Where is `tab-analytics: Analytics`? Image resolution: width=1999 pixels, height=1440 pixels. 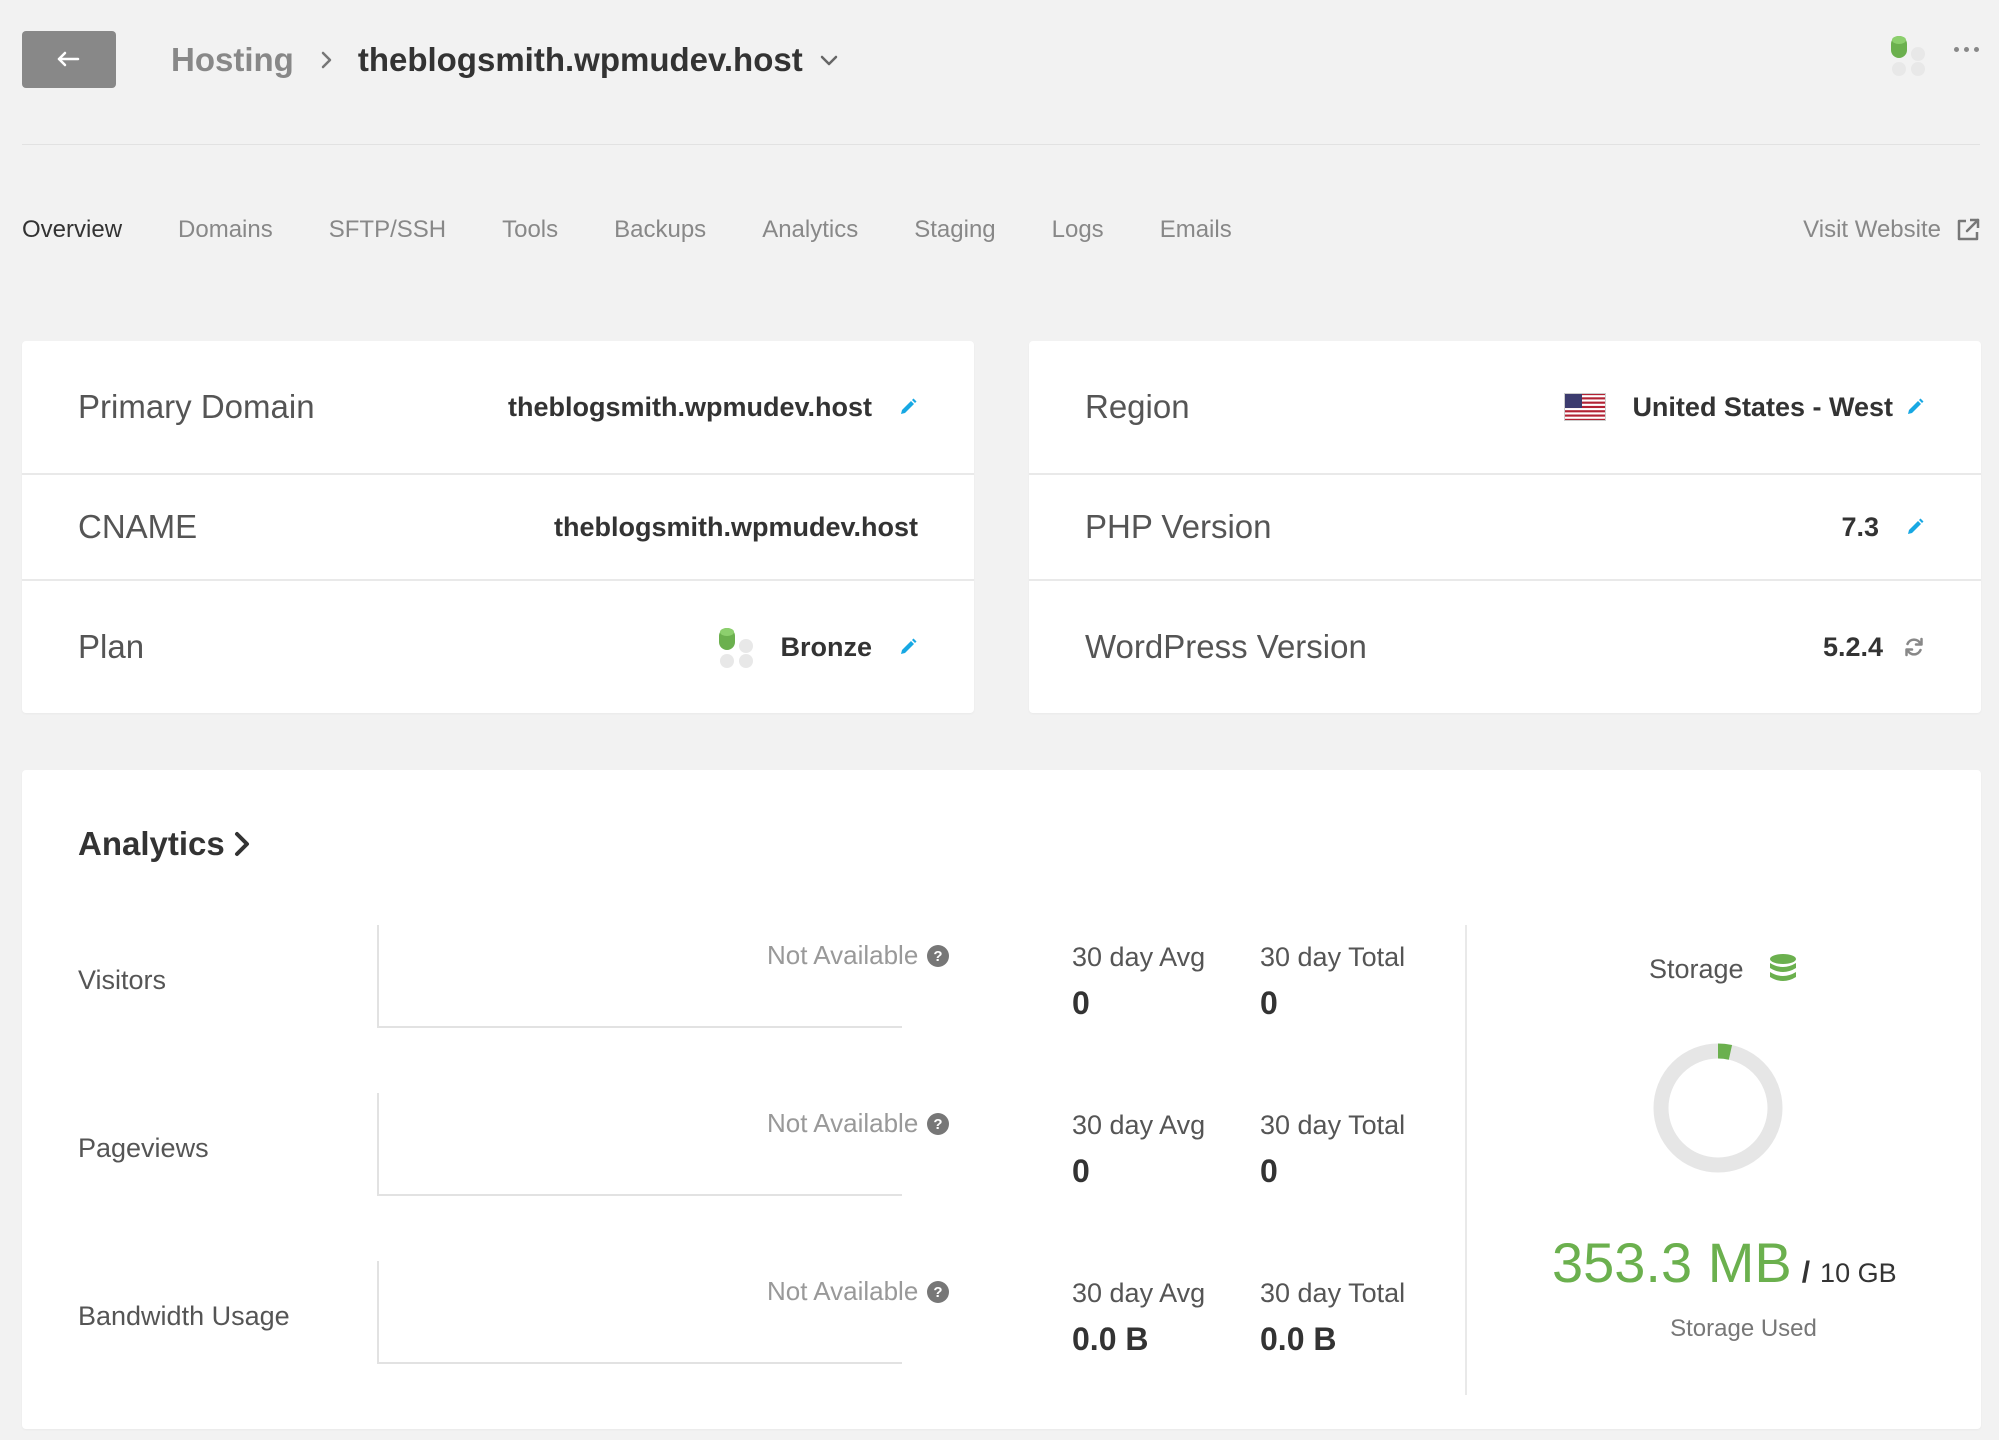
tab-analytics: Analytics is located at coordinates (810, 230).